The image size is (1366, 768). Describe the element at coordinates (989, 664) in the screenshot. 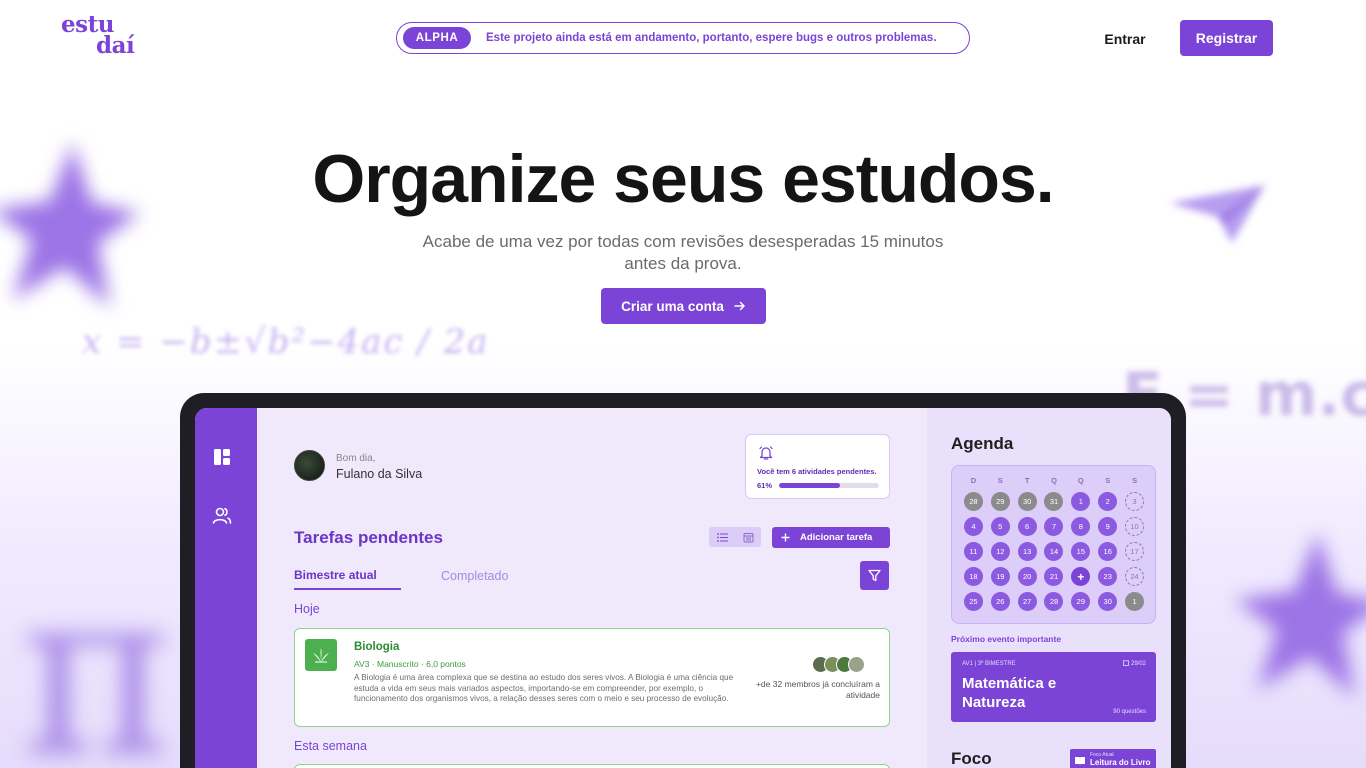

I see `event-tag: AV1 | 3º BIMESTRE` at that location.